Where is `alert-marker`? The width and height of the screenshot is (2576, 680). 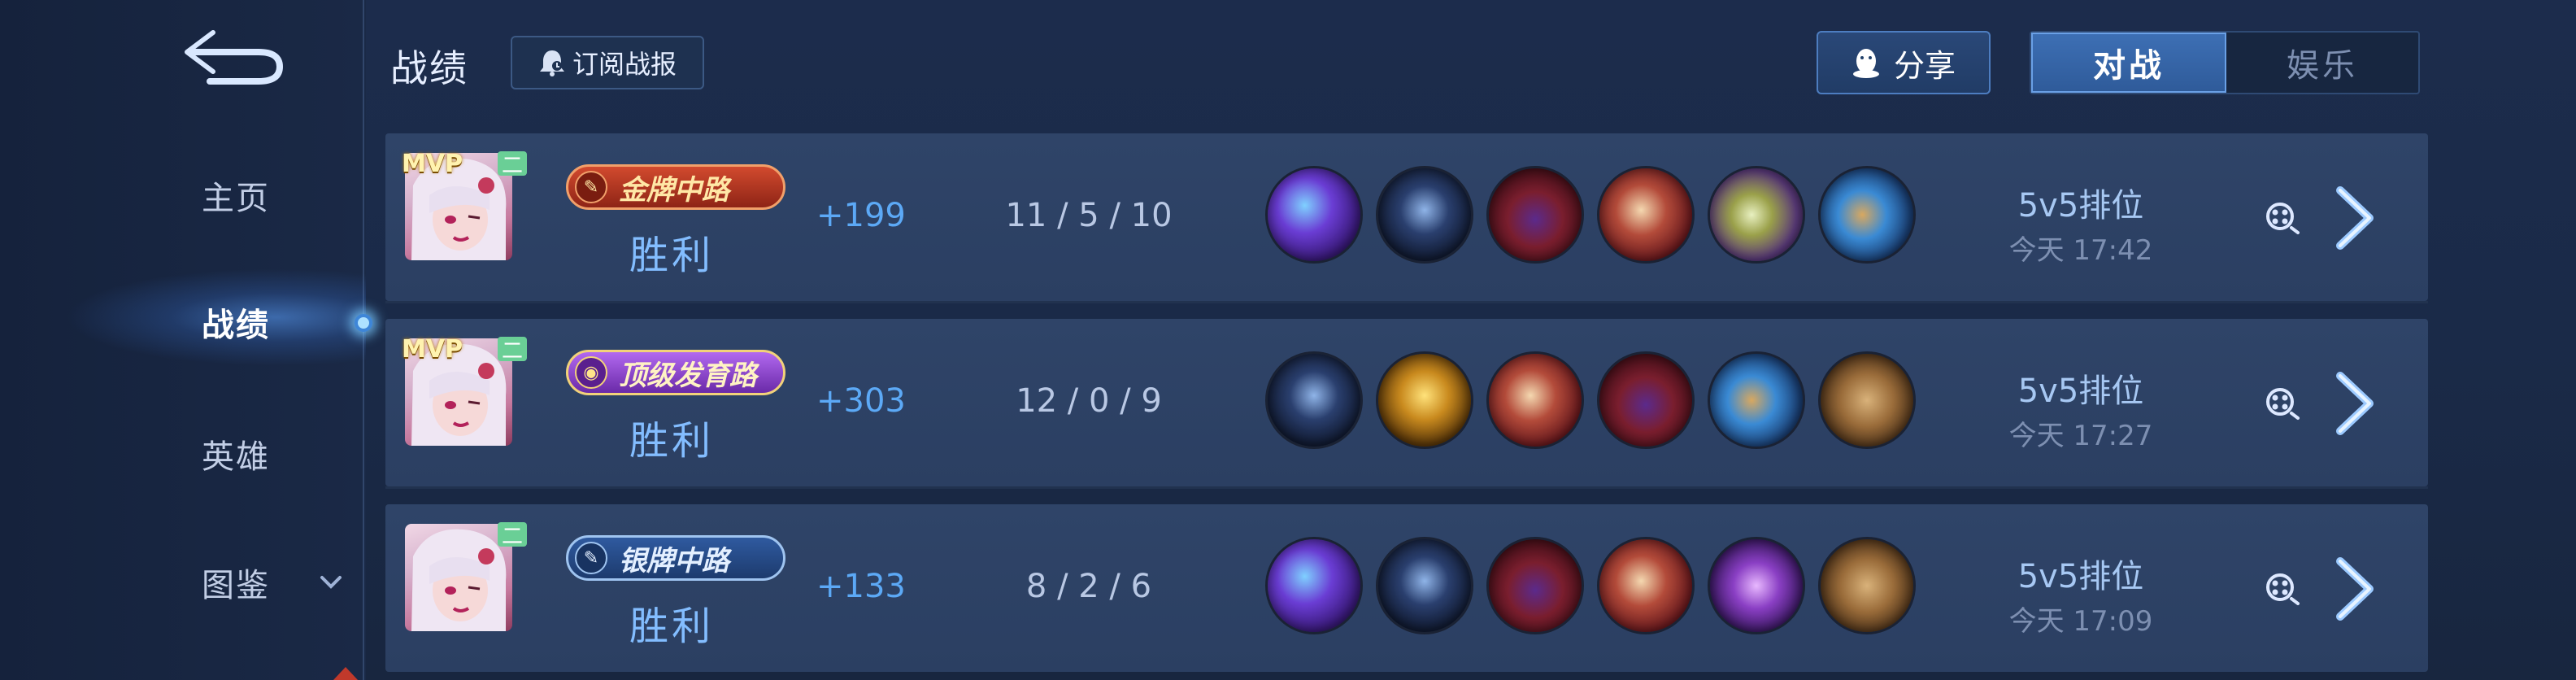 alert-marker is located at coordinates (346, 674).